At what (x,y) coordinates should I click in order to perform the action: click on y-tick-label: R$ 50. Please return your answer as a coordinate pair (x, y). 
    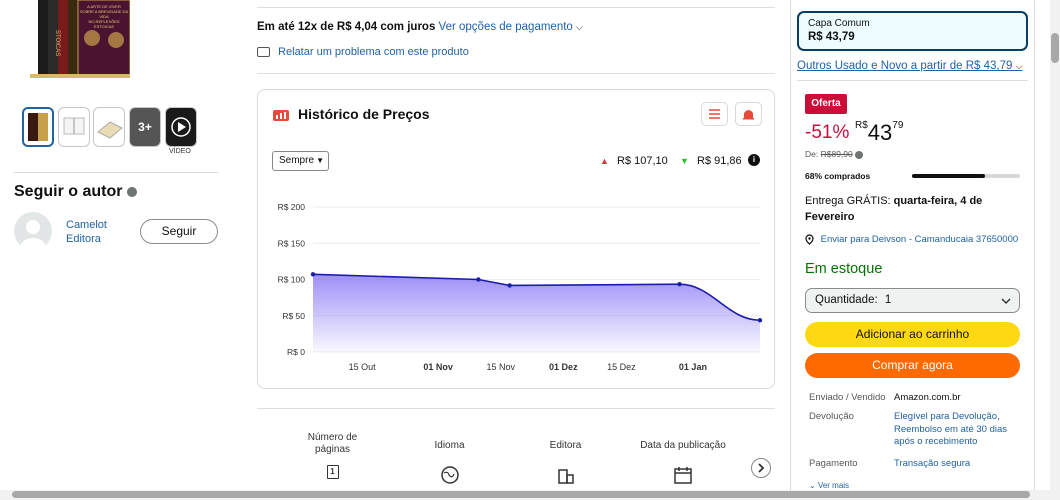
    Looking at the image, I should click on (293, 316).